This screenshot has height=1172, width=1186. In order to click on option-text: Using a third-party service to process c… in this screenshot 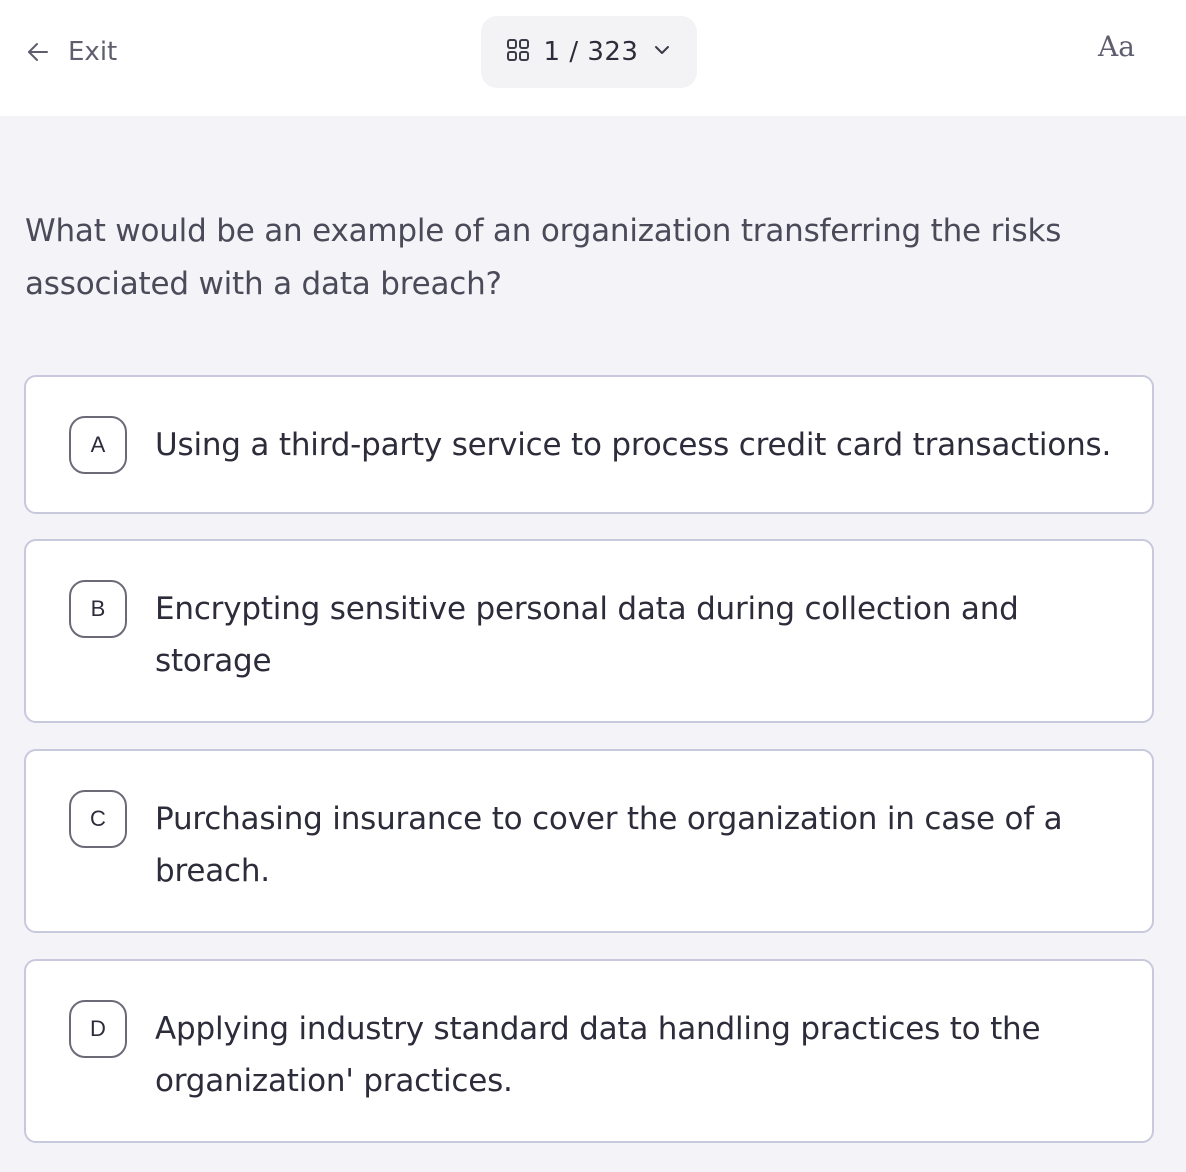, I will do `click(633, 445)`.